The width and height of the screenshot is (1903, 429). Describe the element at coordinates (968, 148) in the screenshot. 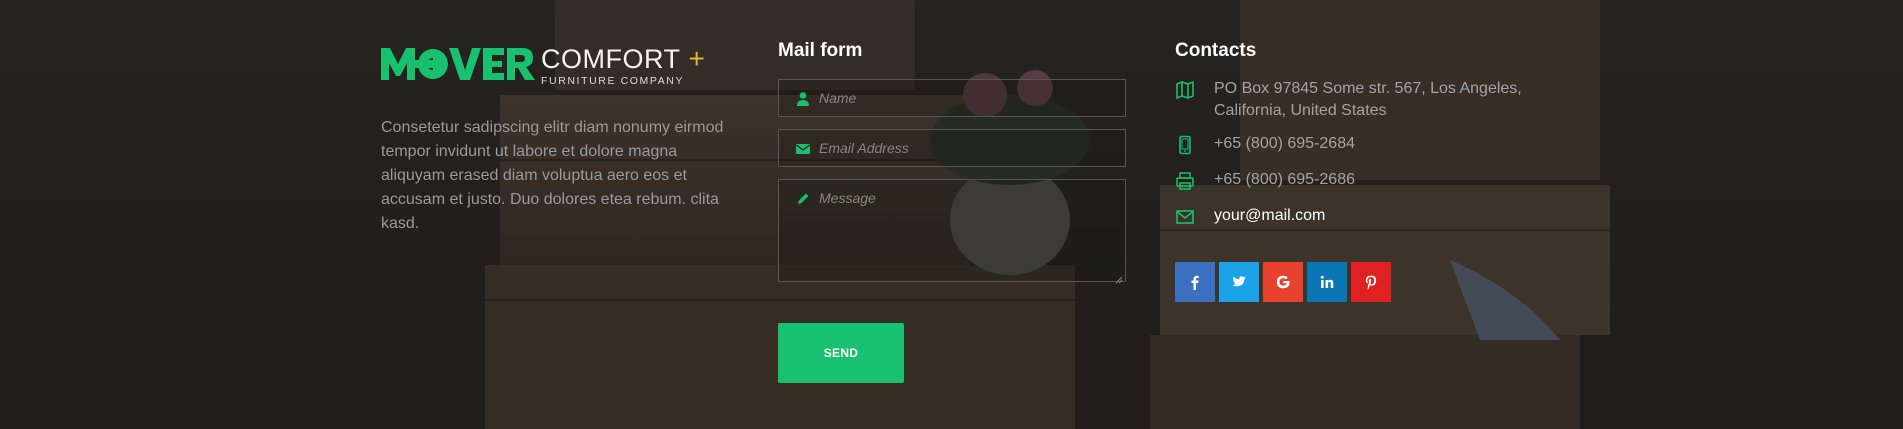

I see `email-input` at that location.